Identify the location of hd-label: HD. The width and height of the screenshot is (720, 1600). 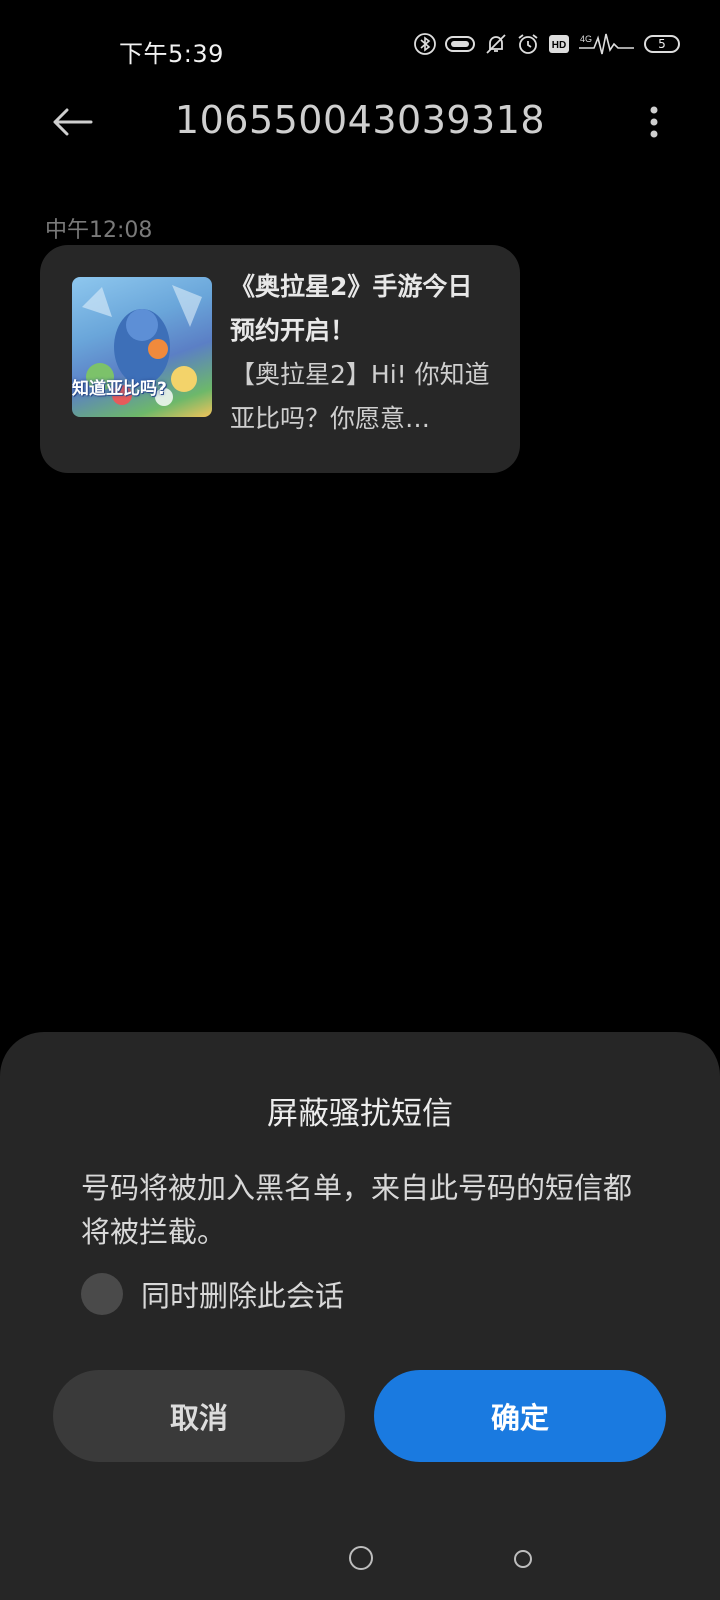
(559, 45).